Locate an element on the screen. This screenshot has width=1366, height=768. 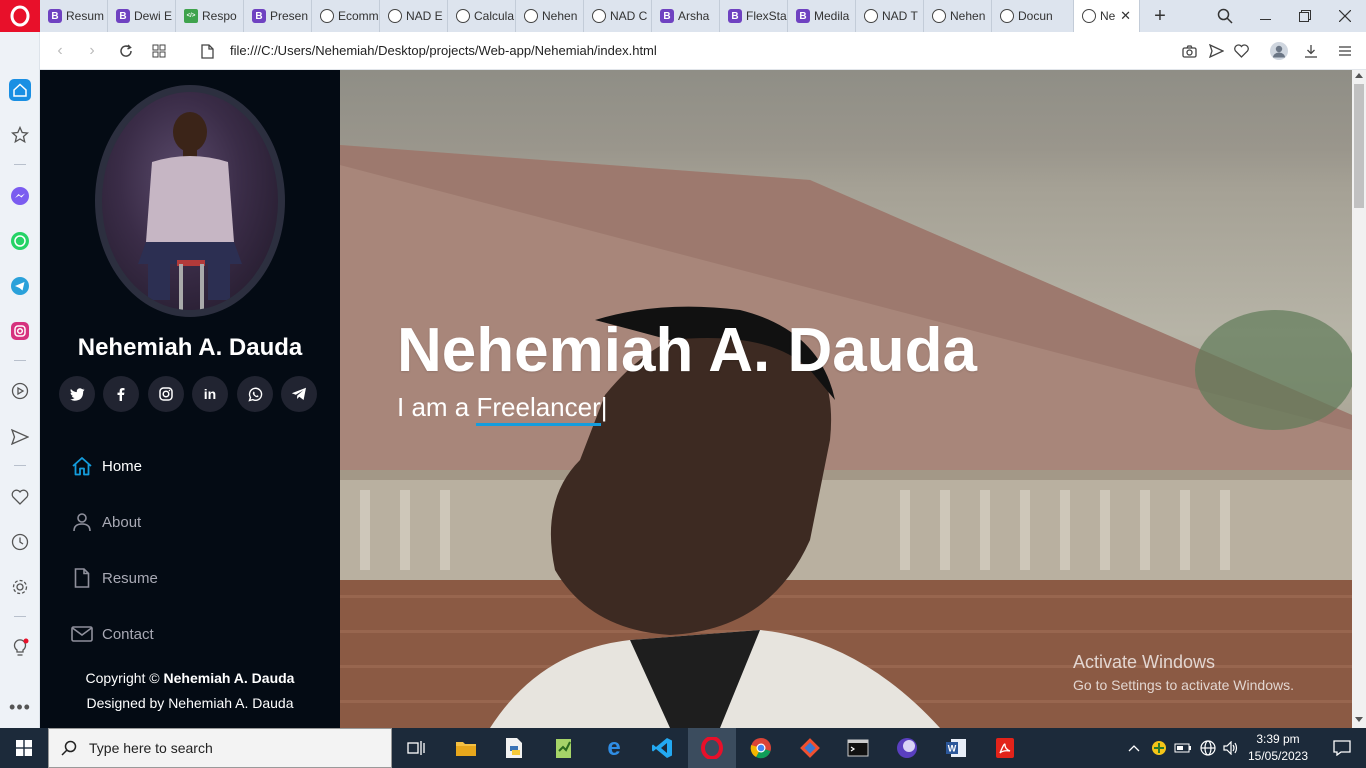
download-icon is located at coordinates (1311, 51).